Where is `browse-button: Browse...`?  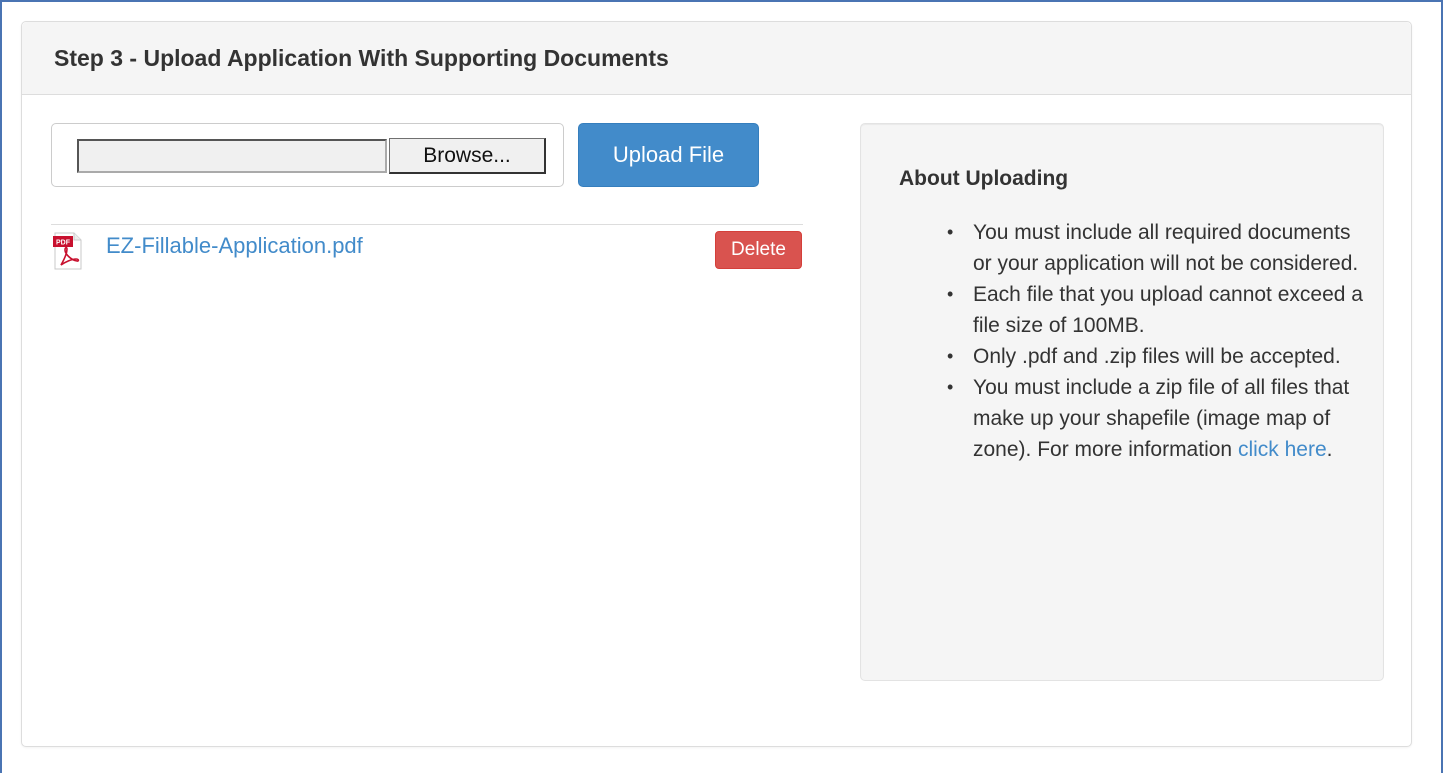
browse-button: Browse... is located at coordinates (467, 156).